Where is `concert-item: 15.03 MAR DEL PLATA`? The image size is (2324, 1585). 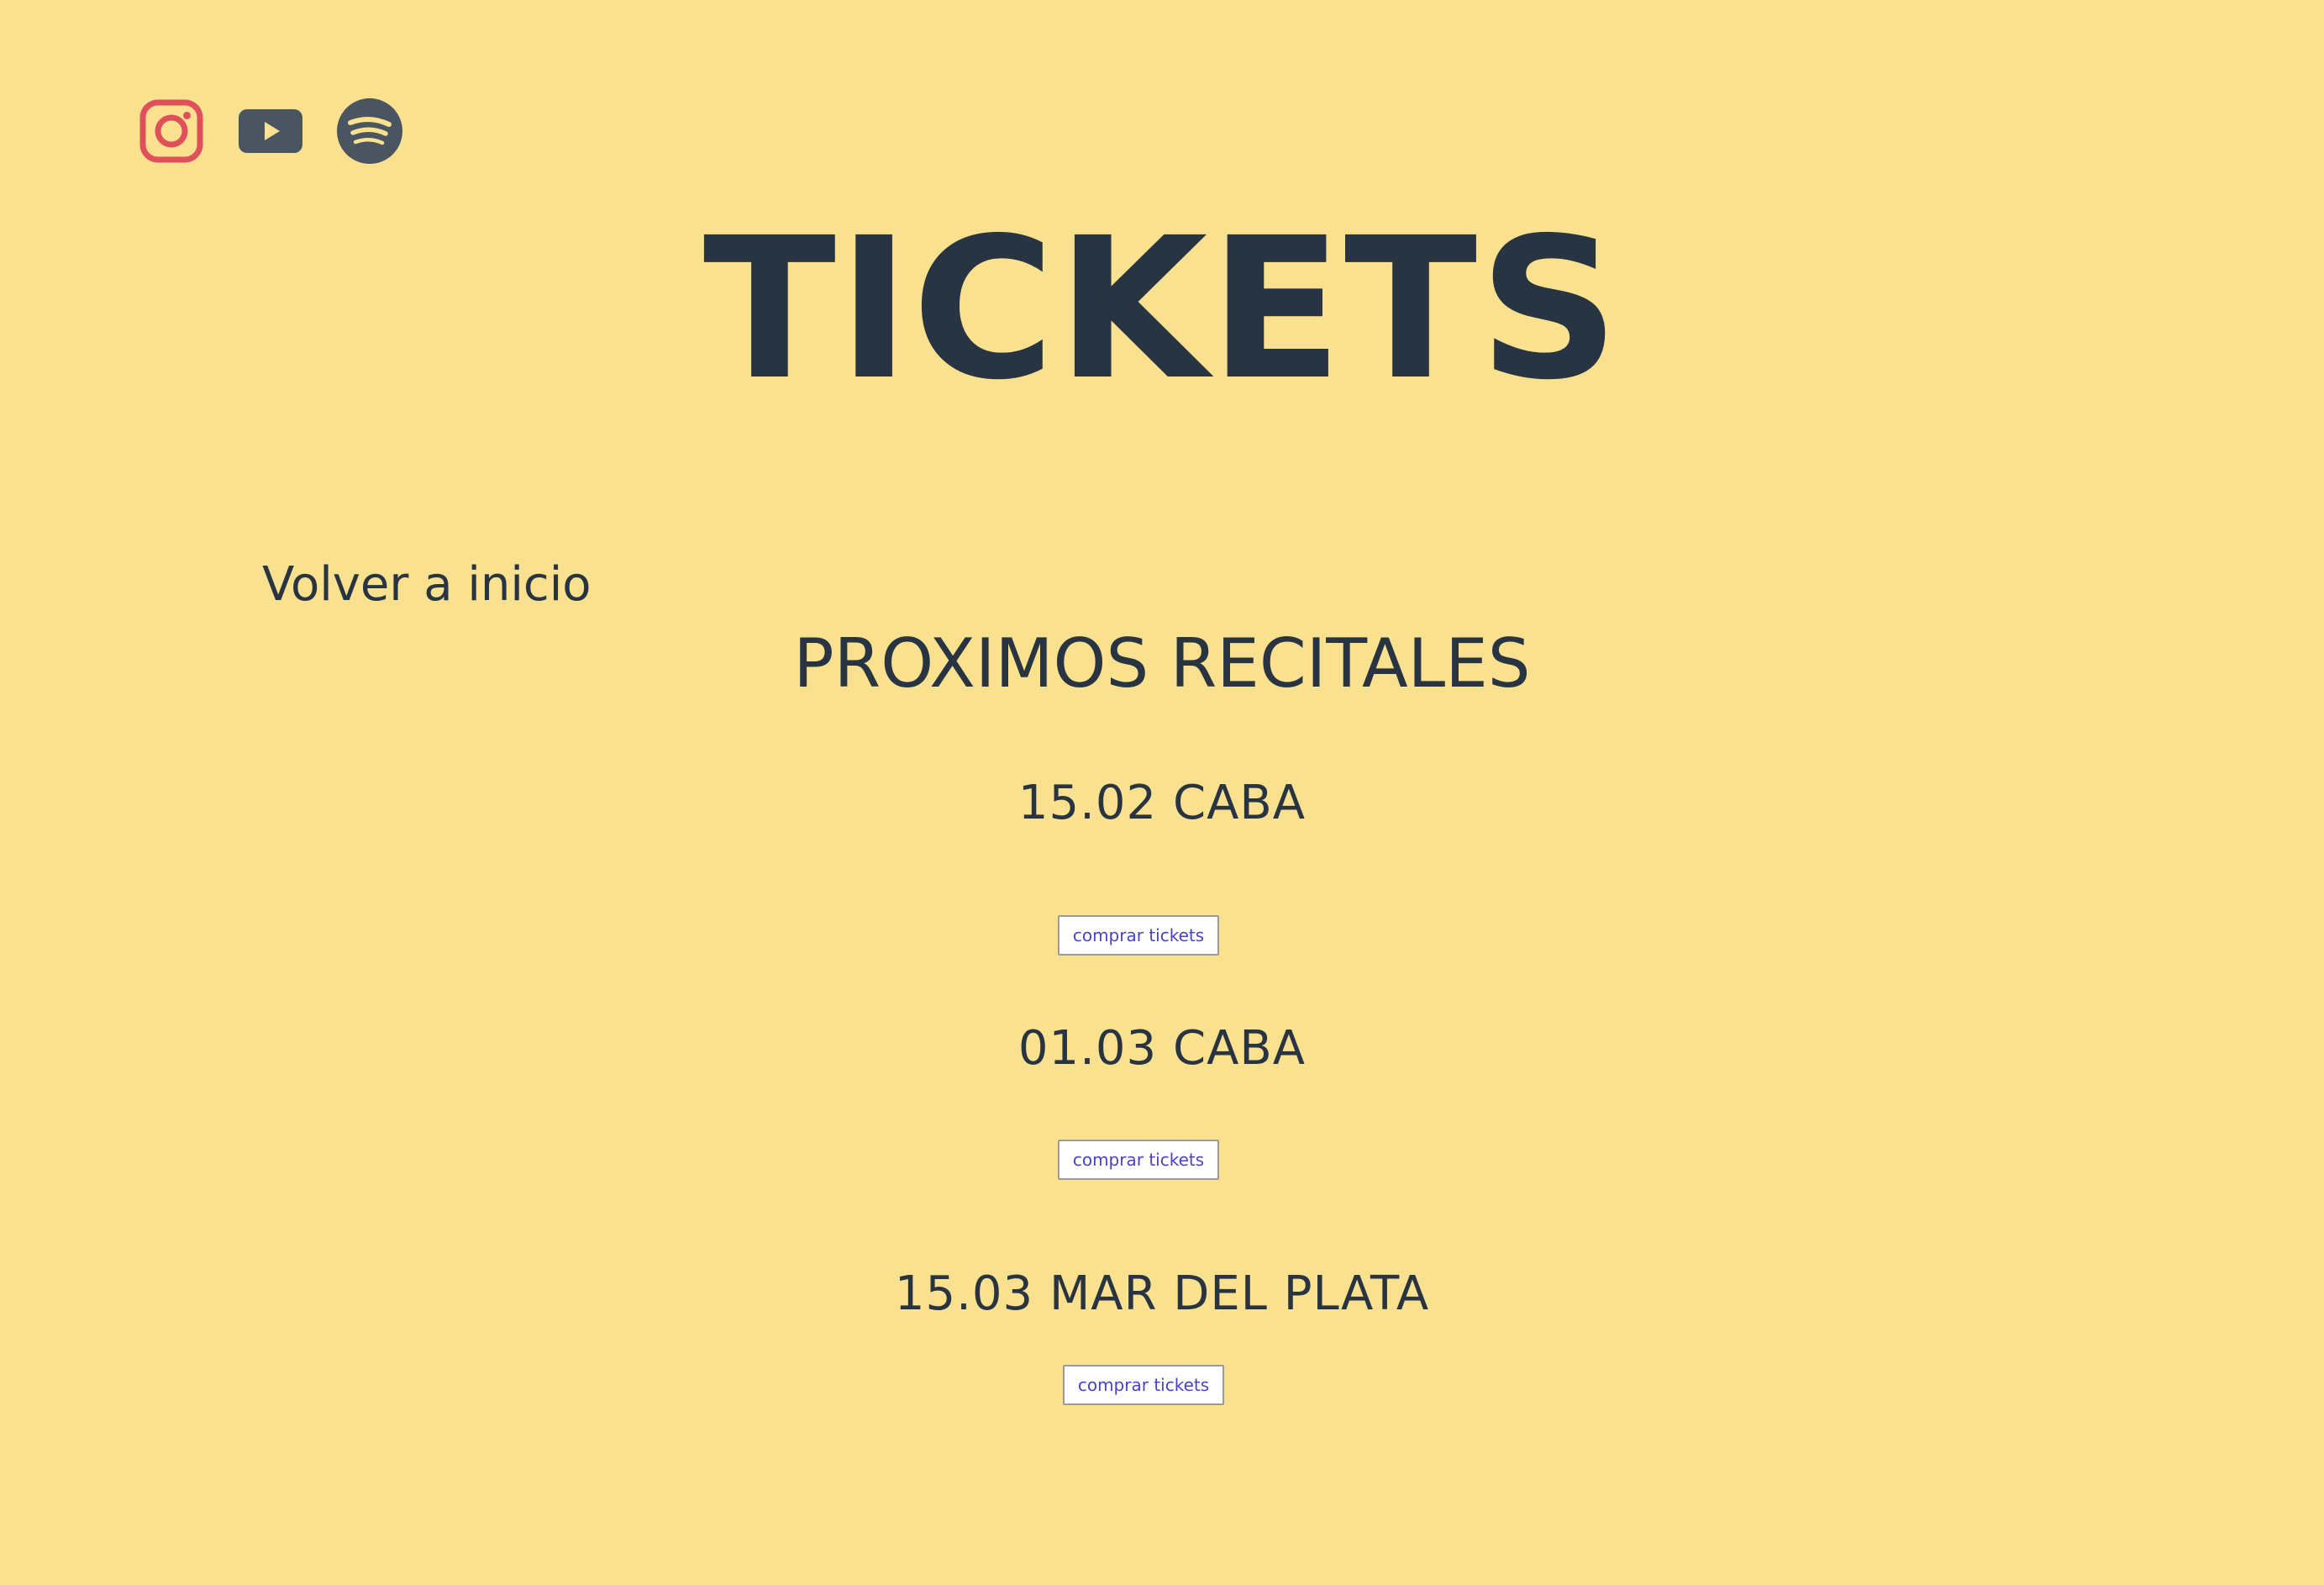
concert-item: 15.03 MAR DEL PLATA is located at coordinates (1162, 1294).